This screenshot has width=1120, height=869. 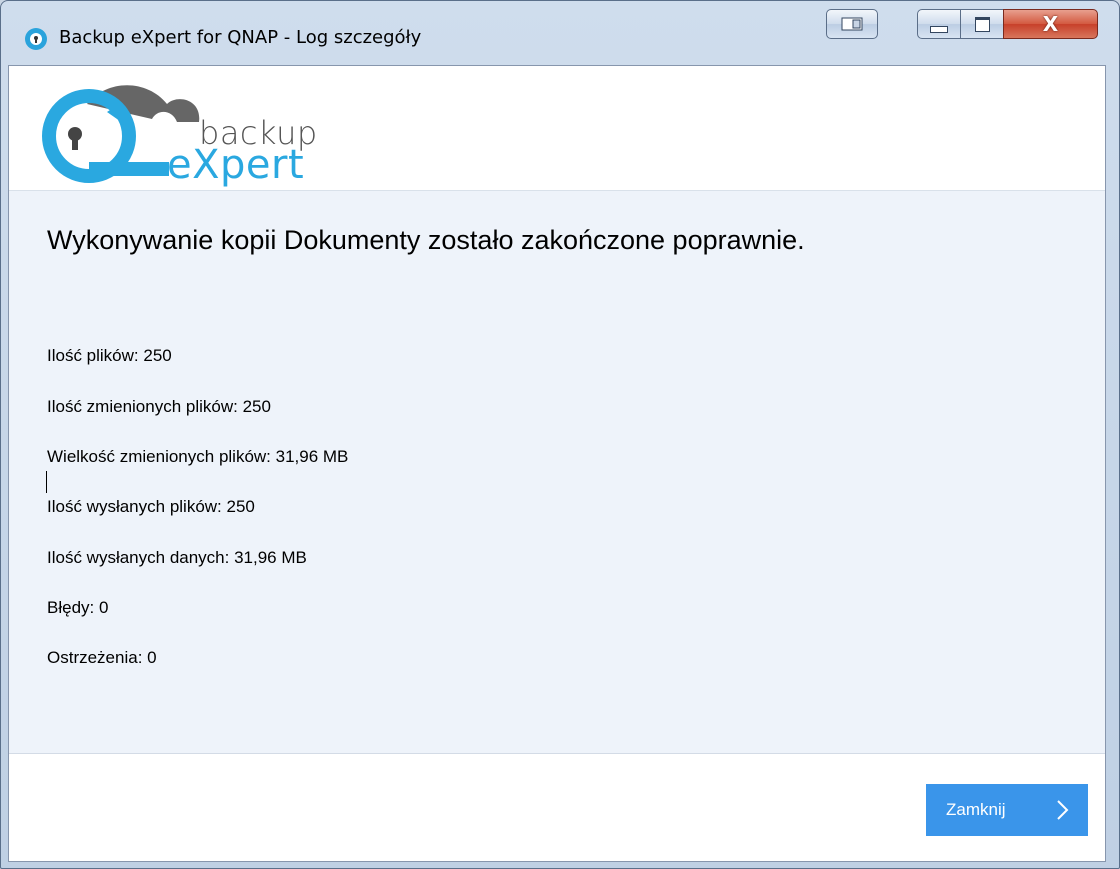 I want to click on stat-sent-files: Ilość wysłanych plików: 250, so click(x=151, y=506).